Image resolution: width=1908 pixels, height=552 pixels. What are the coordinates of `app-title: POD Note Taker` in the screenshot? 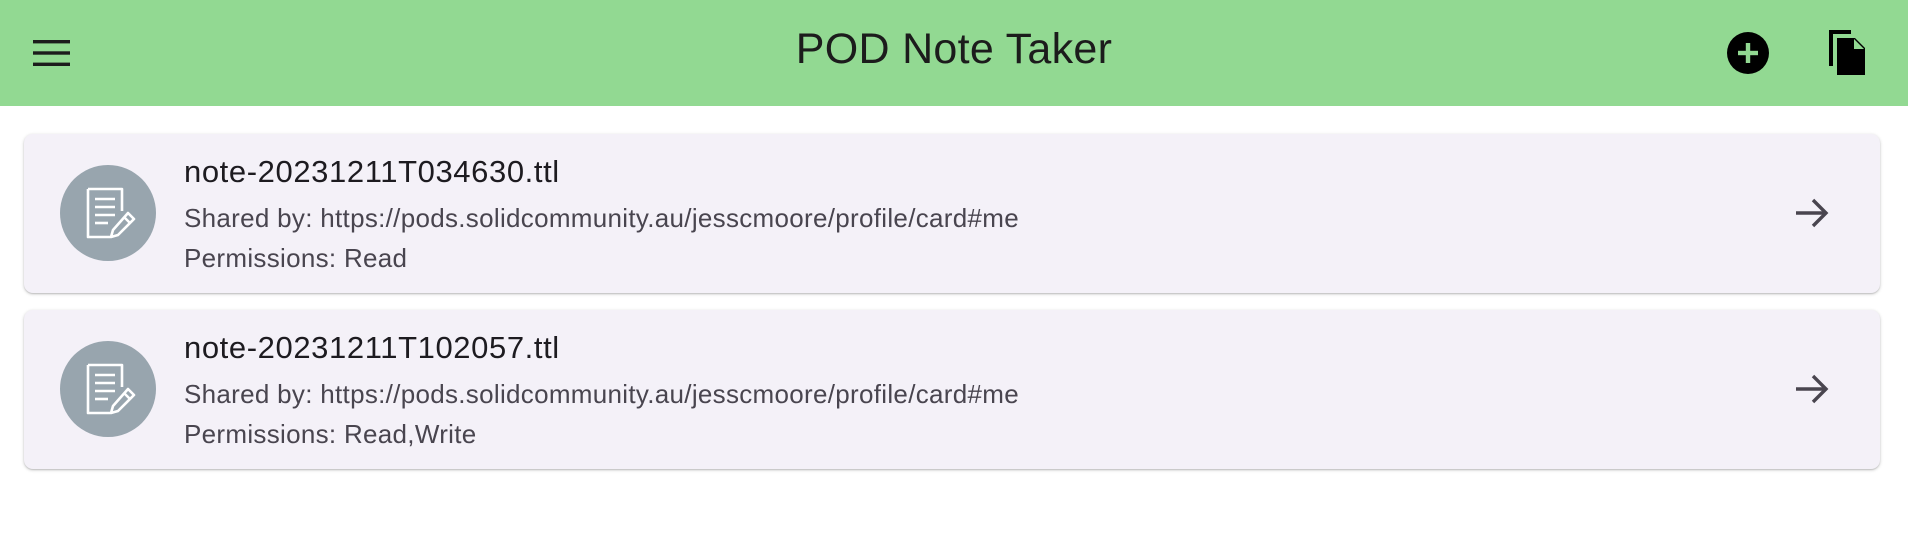 It's located at (954, 49).